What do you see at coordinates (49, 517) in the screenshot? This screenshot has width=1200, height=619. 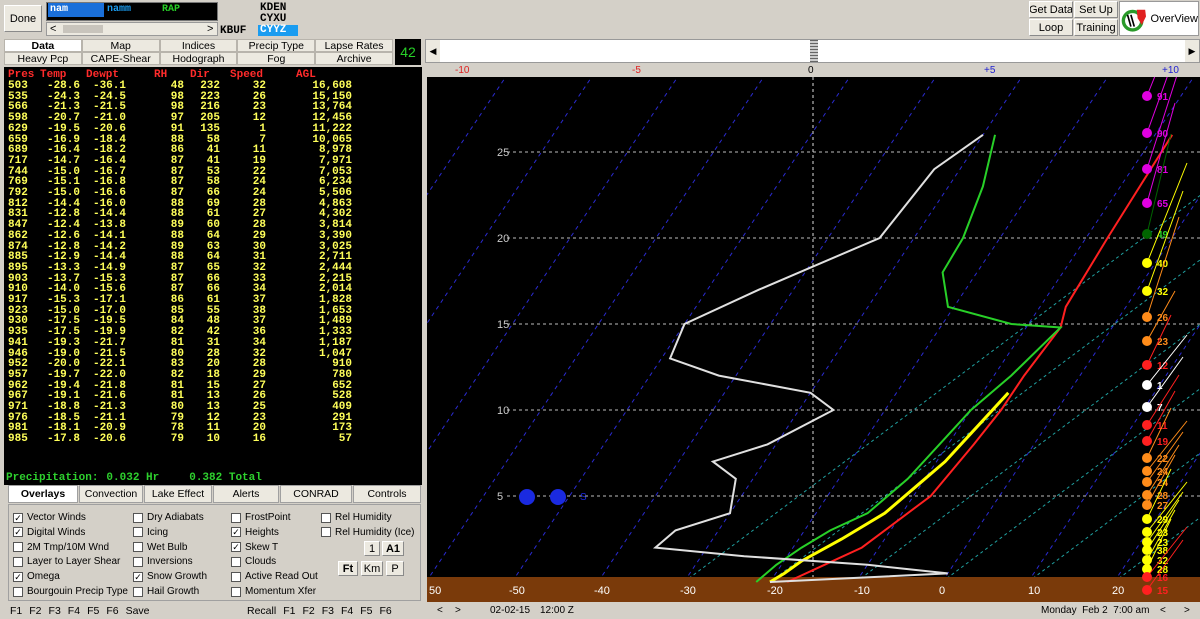 I see `checkbox-vector-winds: ✓ Vector Winds` at bounding box center [49, 517].